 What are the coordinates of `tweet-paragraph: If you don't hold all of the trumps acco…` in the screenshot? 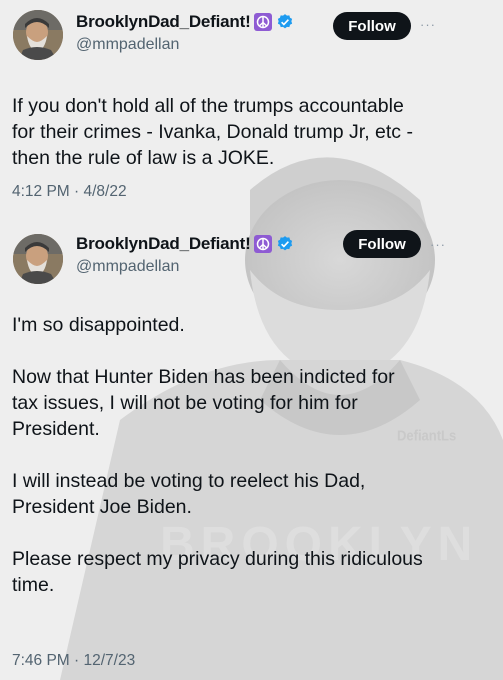 It's located at (212, 132).